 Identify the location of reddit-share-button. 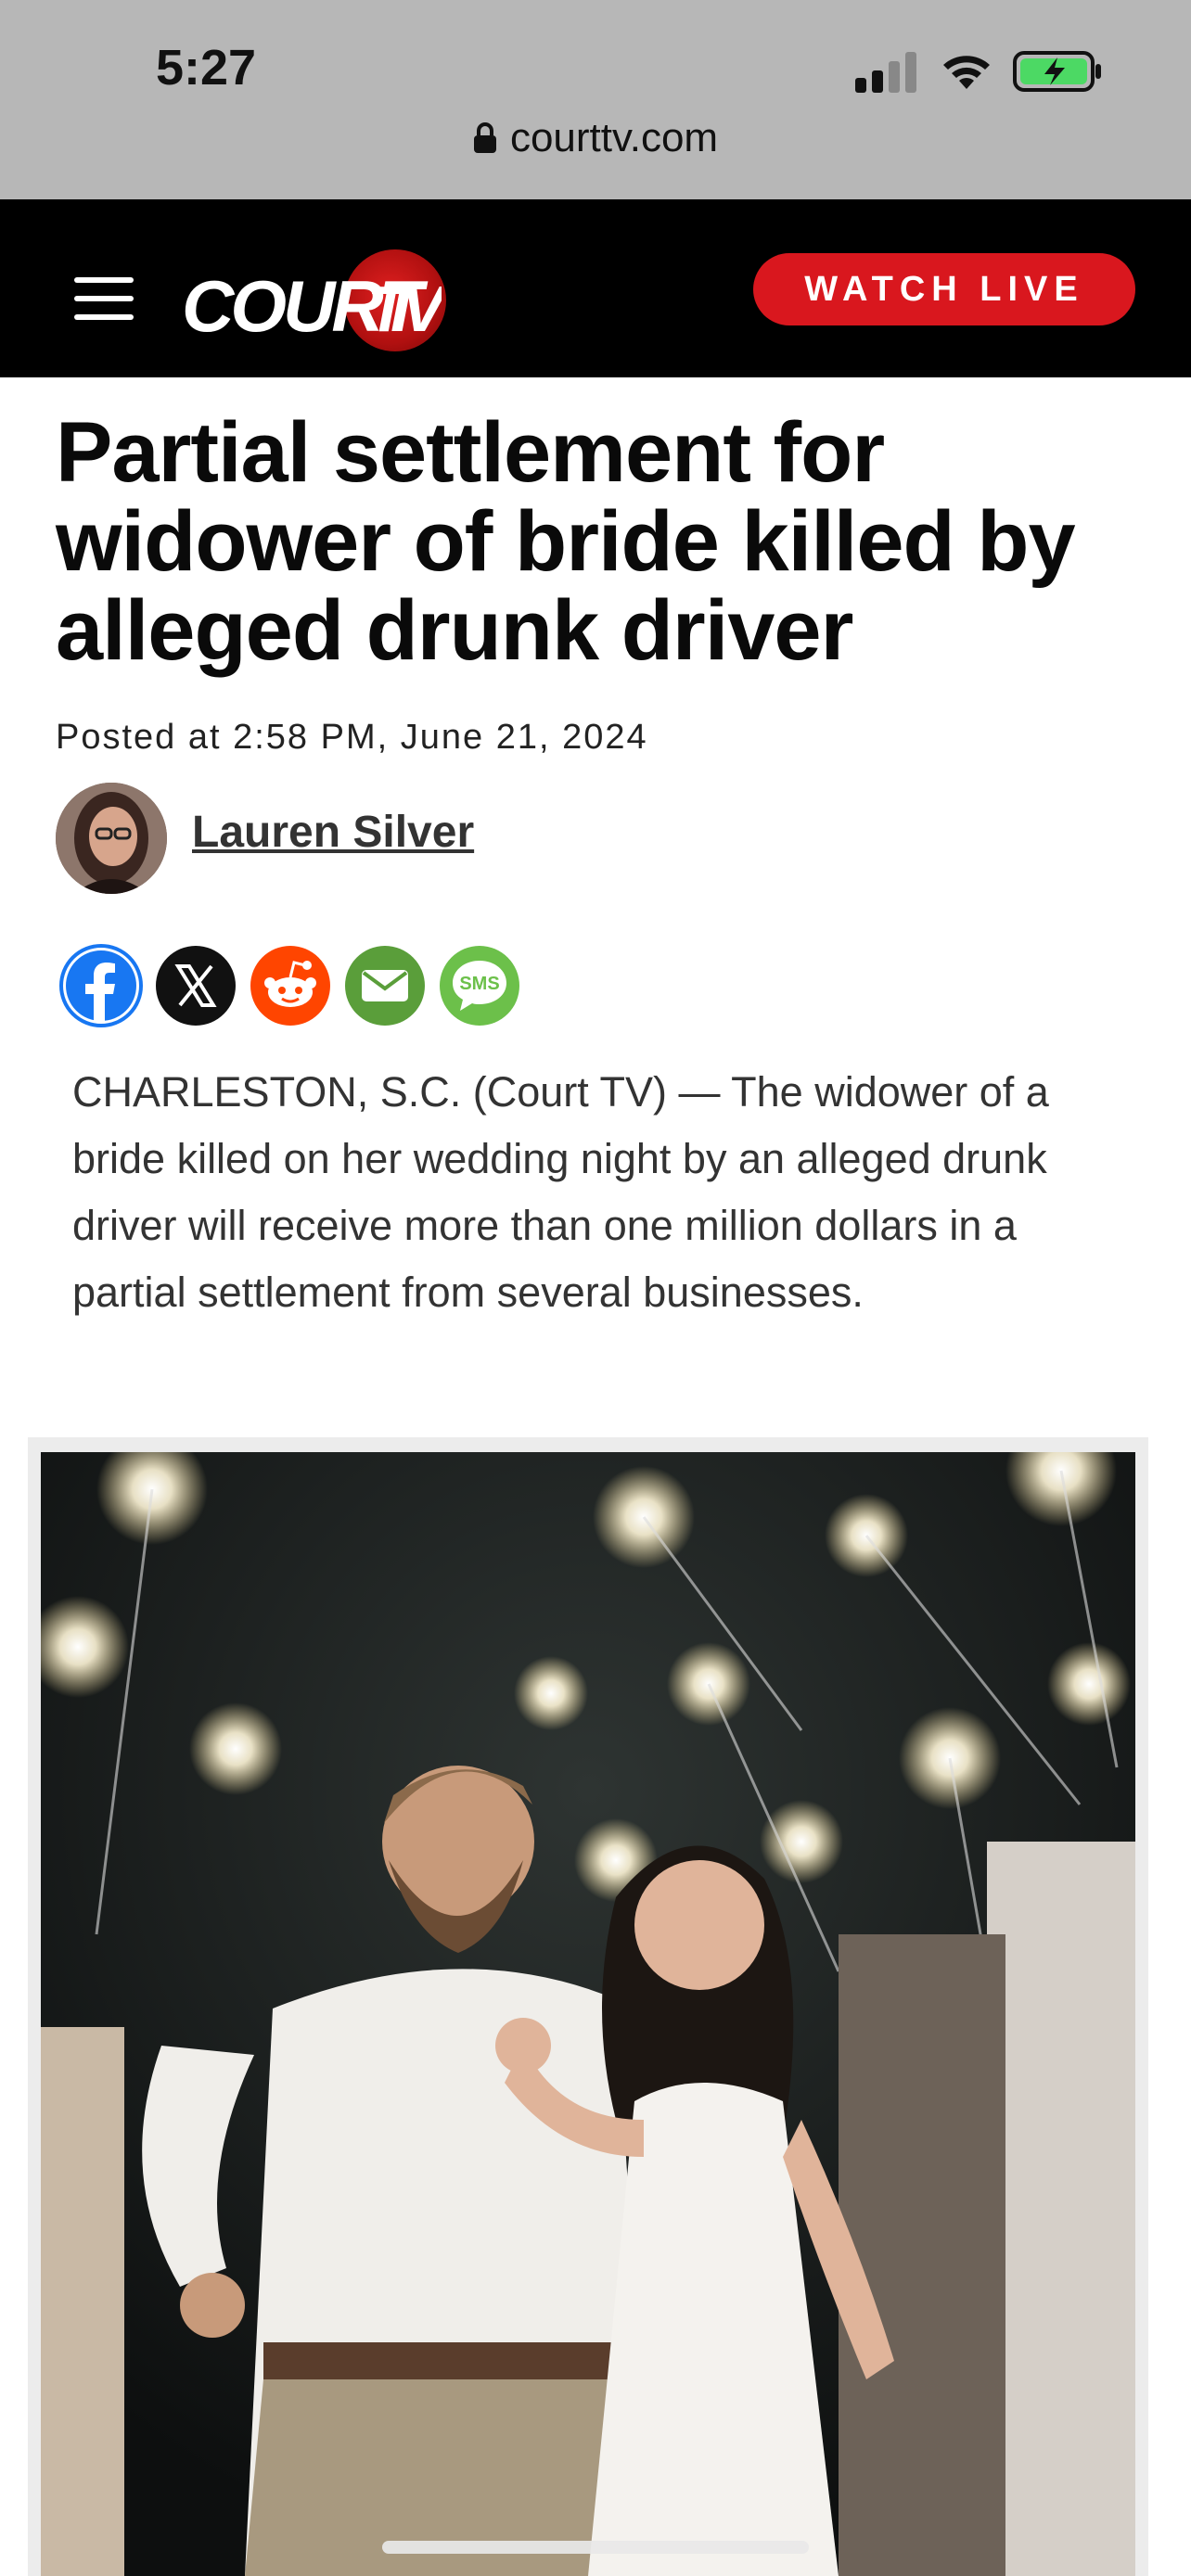
(290, 985).